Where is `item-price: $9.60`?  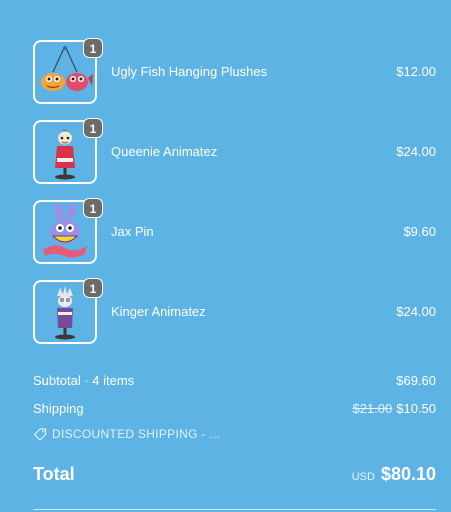
item-price: $9.60 is located at coordinates (419, 231).